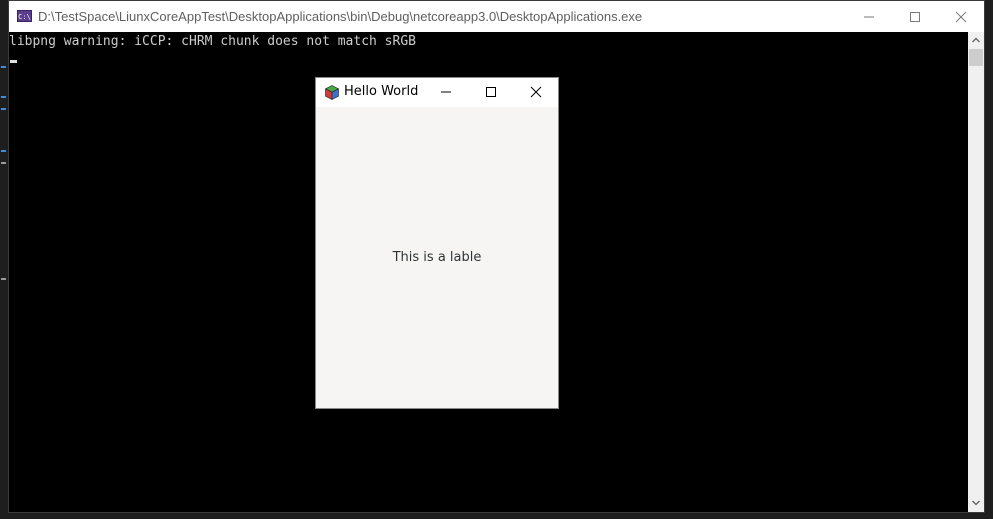 This screenshot has width=993, height=519. I want to click on chevron-down-icon, so click(976, 503).